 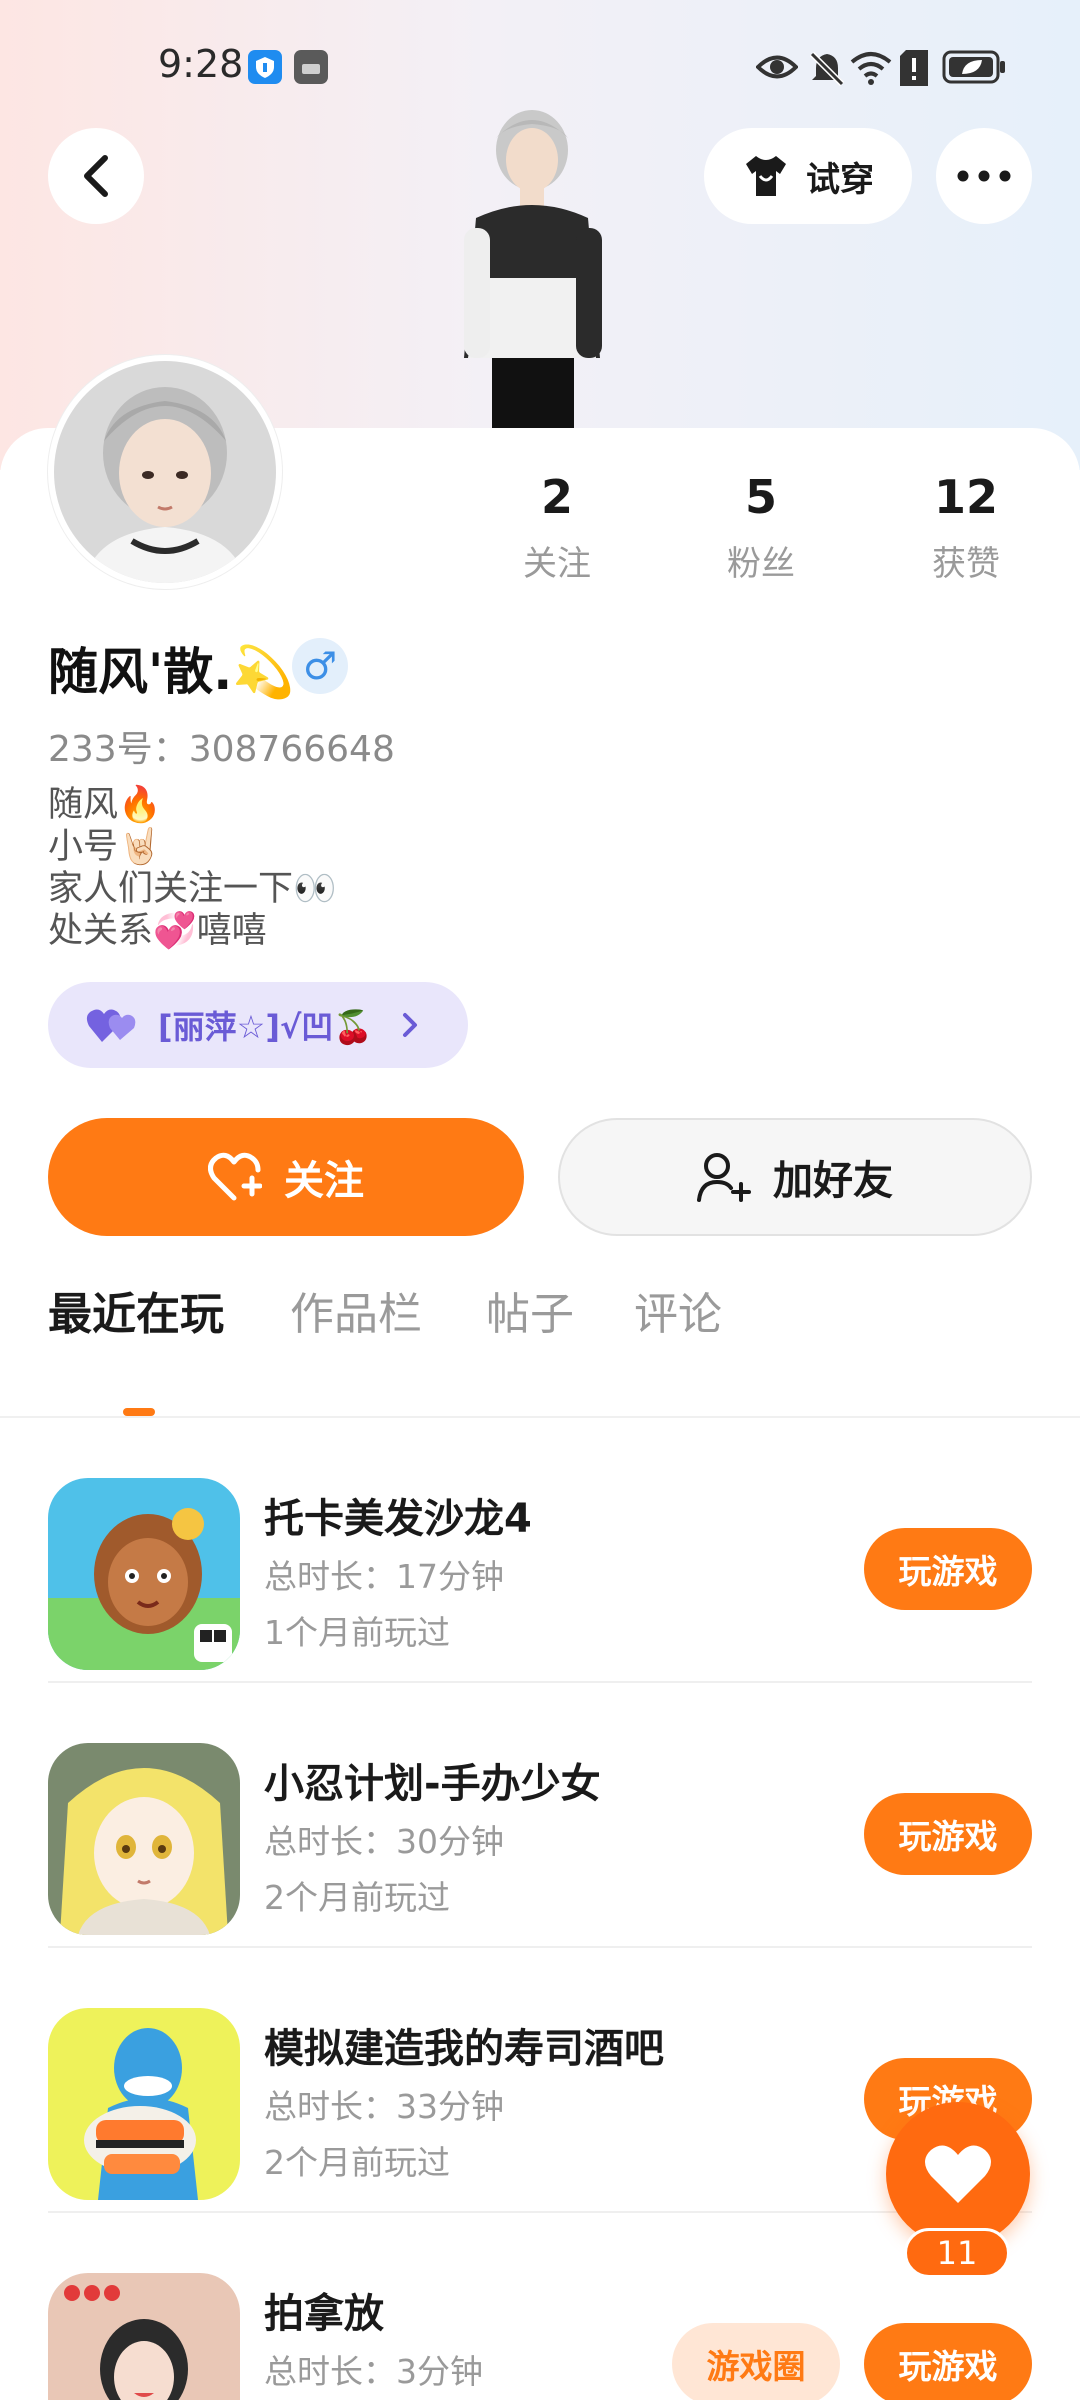 I want to click on follow-button: 关注, so click(x=286, y=1177).